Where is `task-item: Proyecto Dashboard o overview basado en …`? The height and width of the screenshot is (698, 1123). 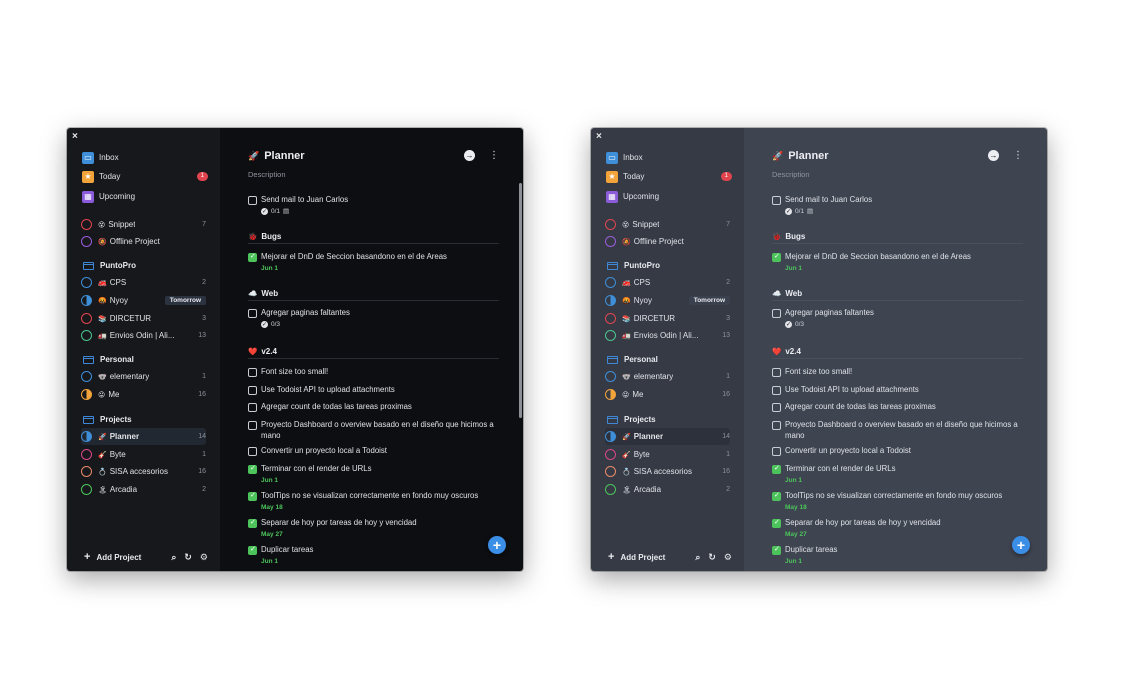 task-item: Proyecto Dashboard o overview basado en … is located at coordinates (372, 430).